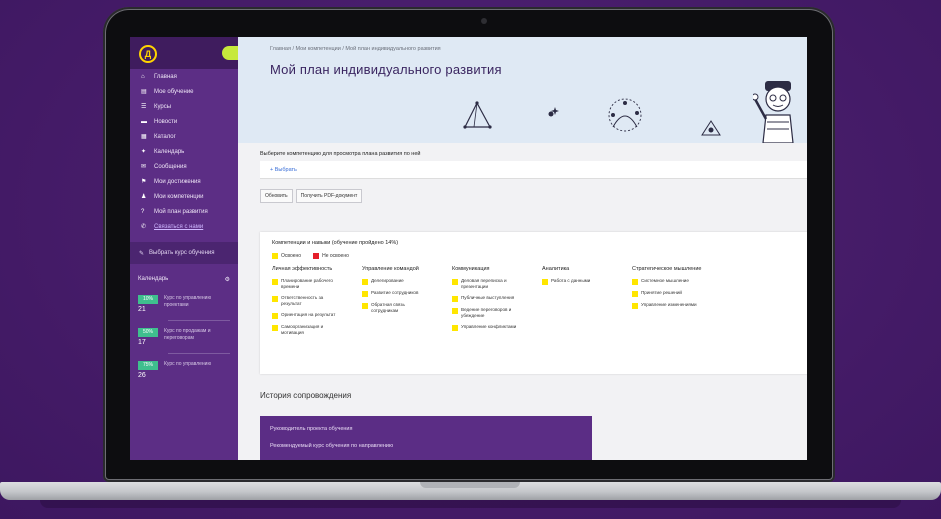 This screenshot has height=519, width=941. I want to click on skill-label: Ответственность за результат, so click(302, 300).